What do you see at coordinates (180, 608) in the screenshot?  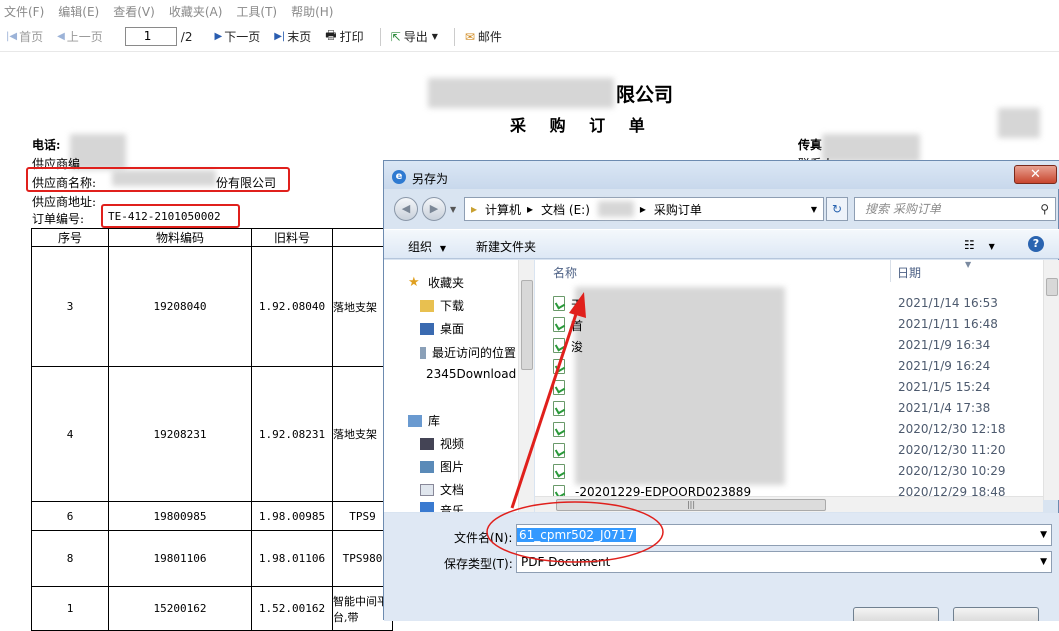 I see `cell-code: 15200162` at bounding box center [180, 608].